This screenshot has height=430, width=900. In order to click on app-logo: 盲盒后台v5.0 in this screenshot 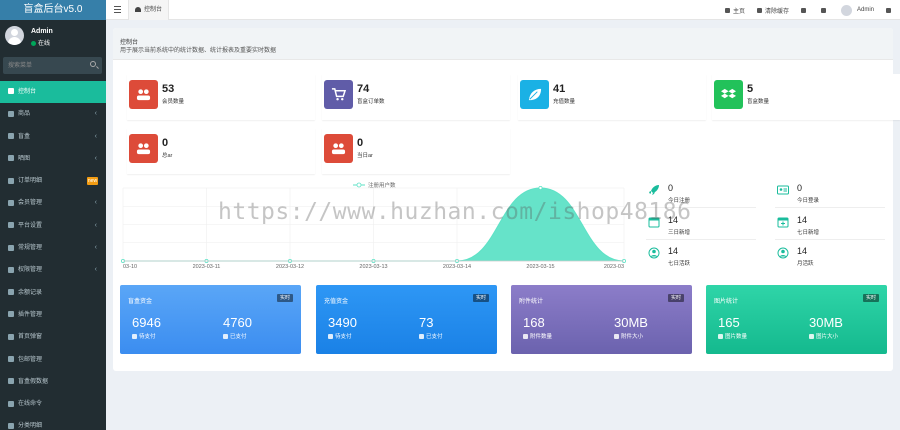, I will do `click(53, 10)`.